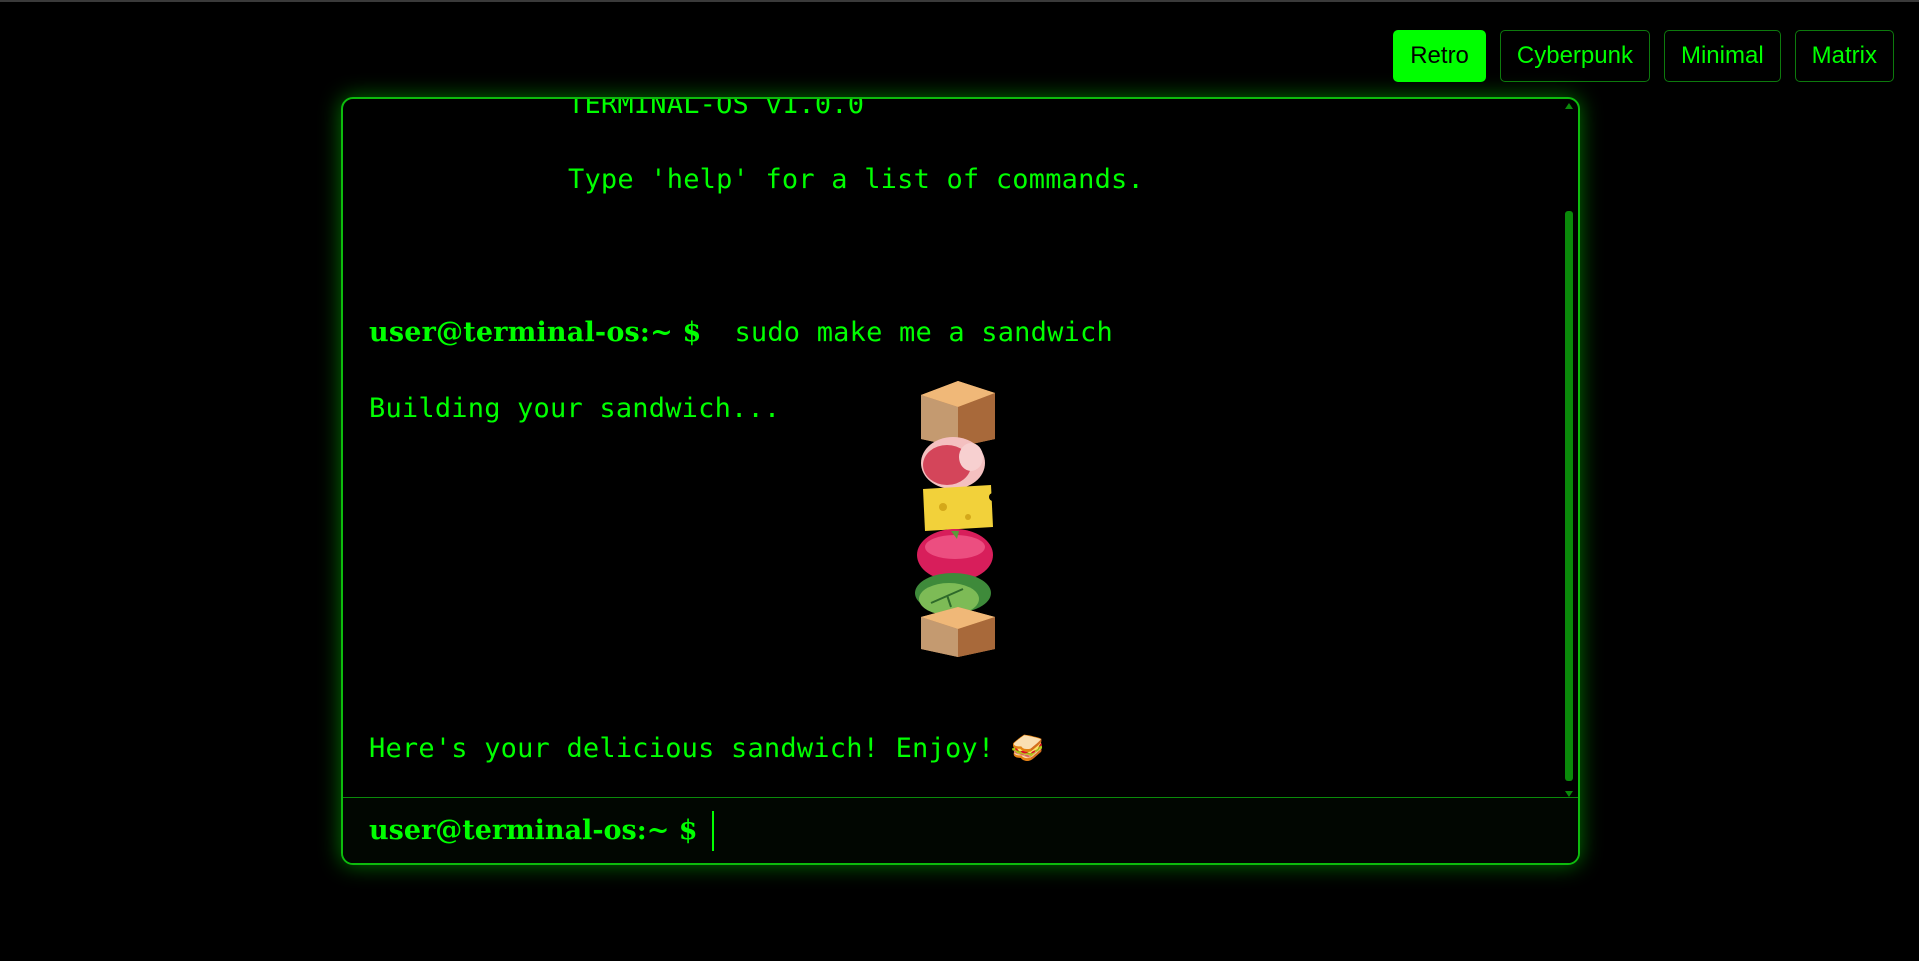 The image size is (1919, 961). I want to click on theme-switcher: Retro Cyberpunk Minimal Matrix, so click(1643, 56).